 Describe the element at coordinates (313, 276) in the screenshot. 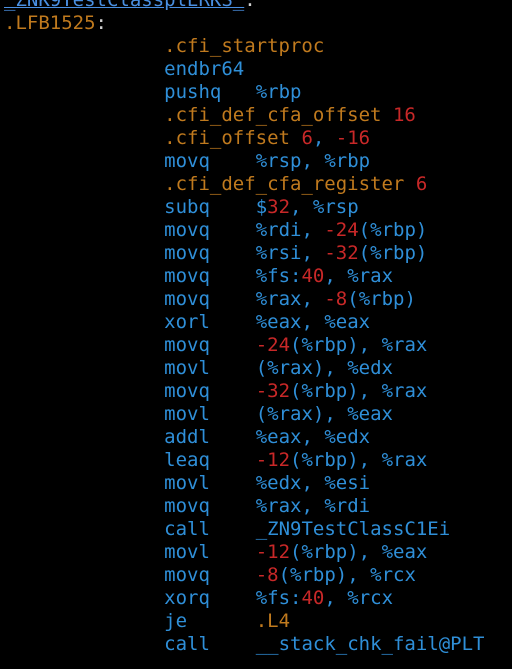

I see `number-literal: 40` at that location.